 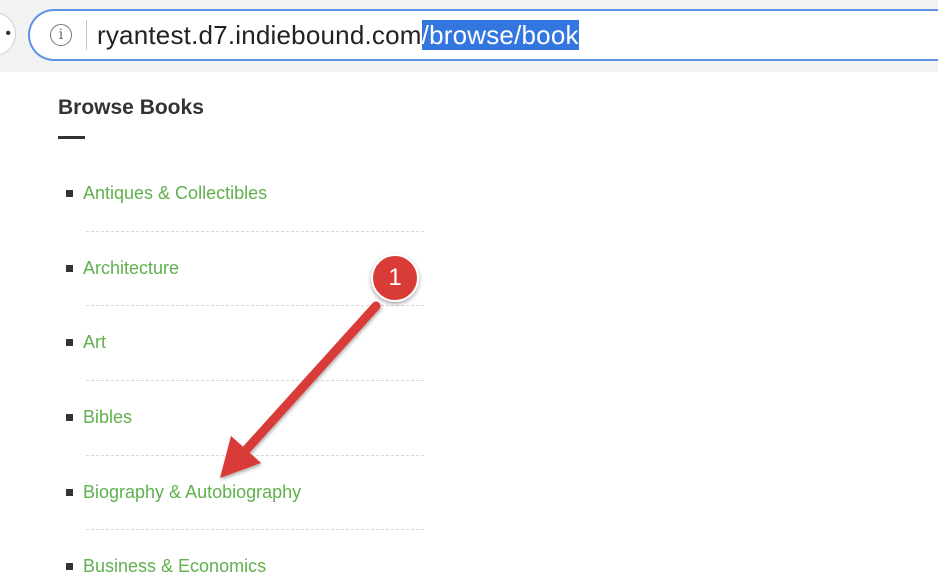 I want to click on list-item: Art, so click(x=86, y=342).